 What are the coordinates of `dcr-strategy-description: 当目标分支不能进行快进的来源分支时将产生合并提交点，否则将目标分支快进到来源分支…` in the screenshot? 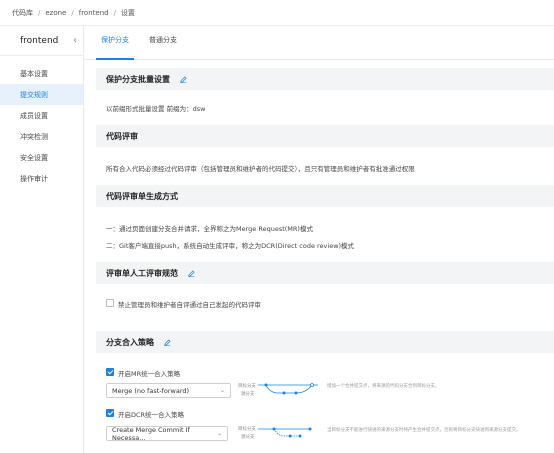 It's located at (424, 430).